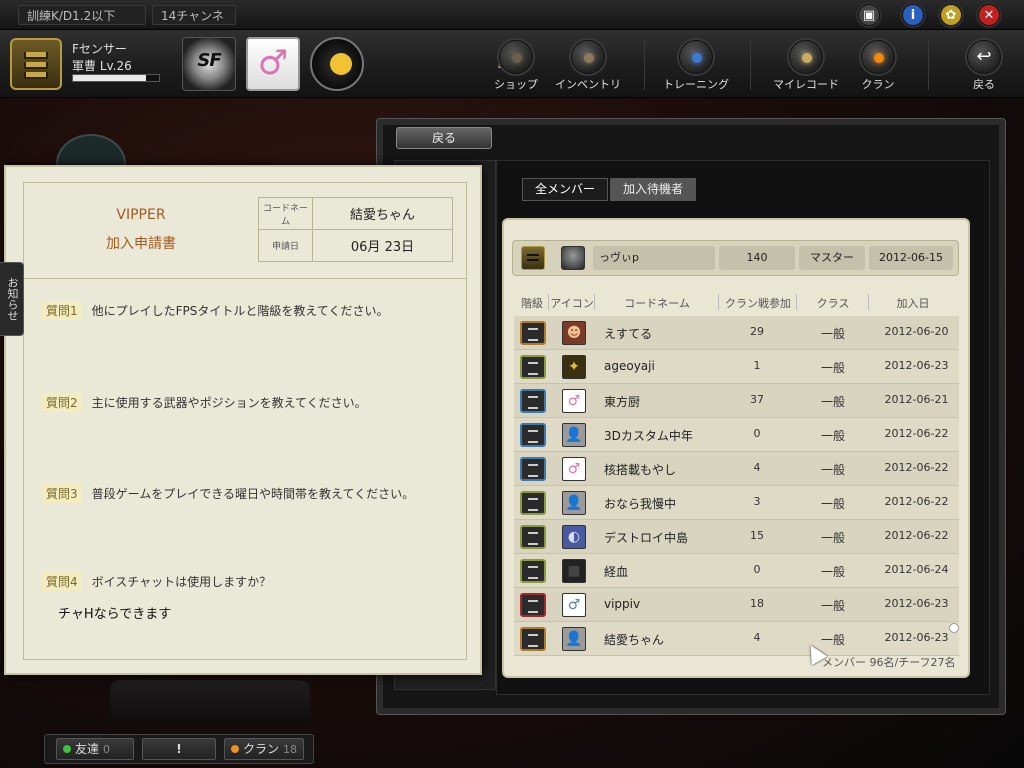 This screenshot has width=1024, height=768. Describe the element at coordinates (757, 467) in the screenshot. I see `member-participation: 4` at that location.